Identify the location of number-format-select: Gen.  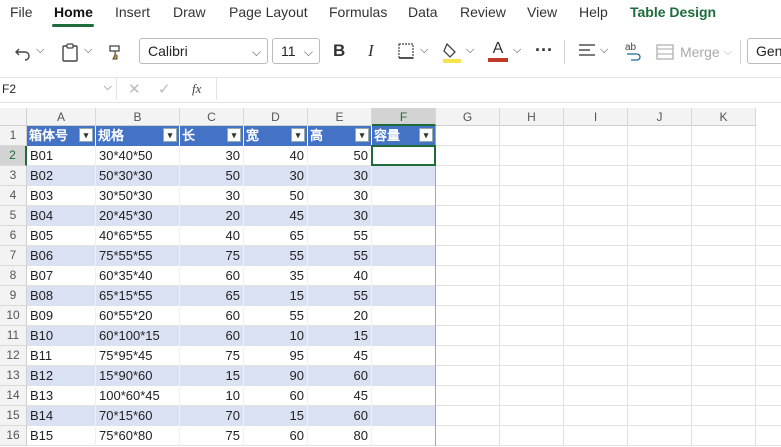
(764, 51).